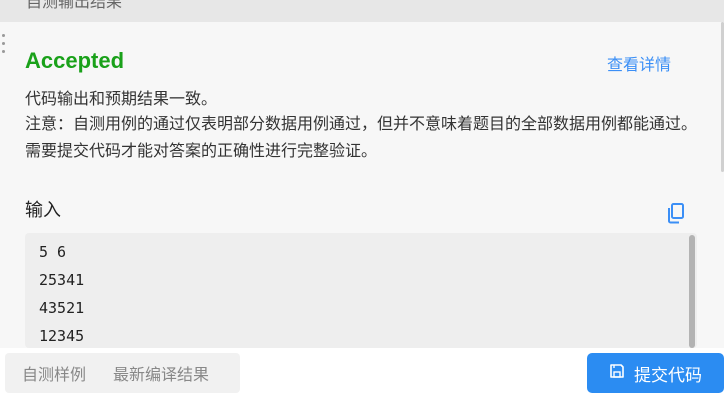  I want to click on bottom-bar: 自测样例 最新编译结果 提交代码, so click(362, 375).